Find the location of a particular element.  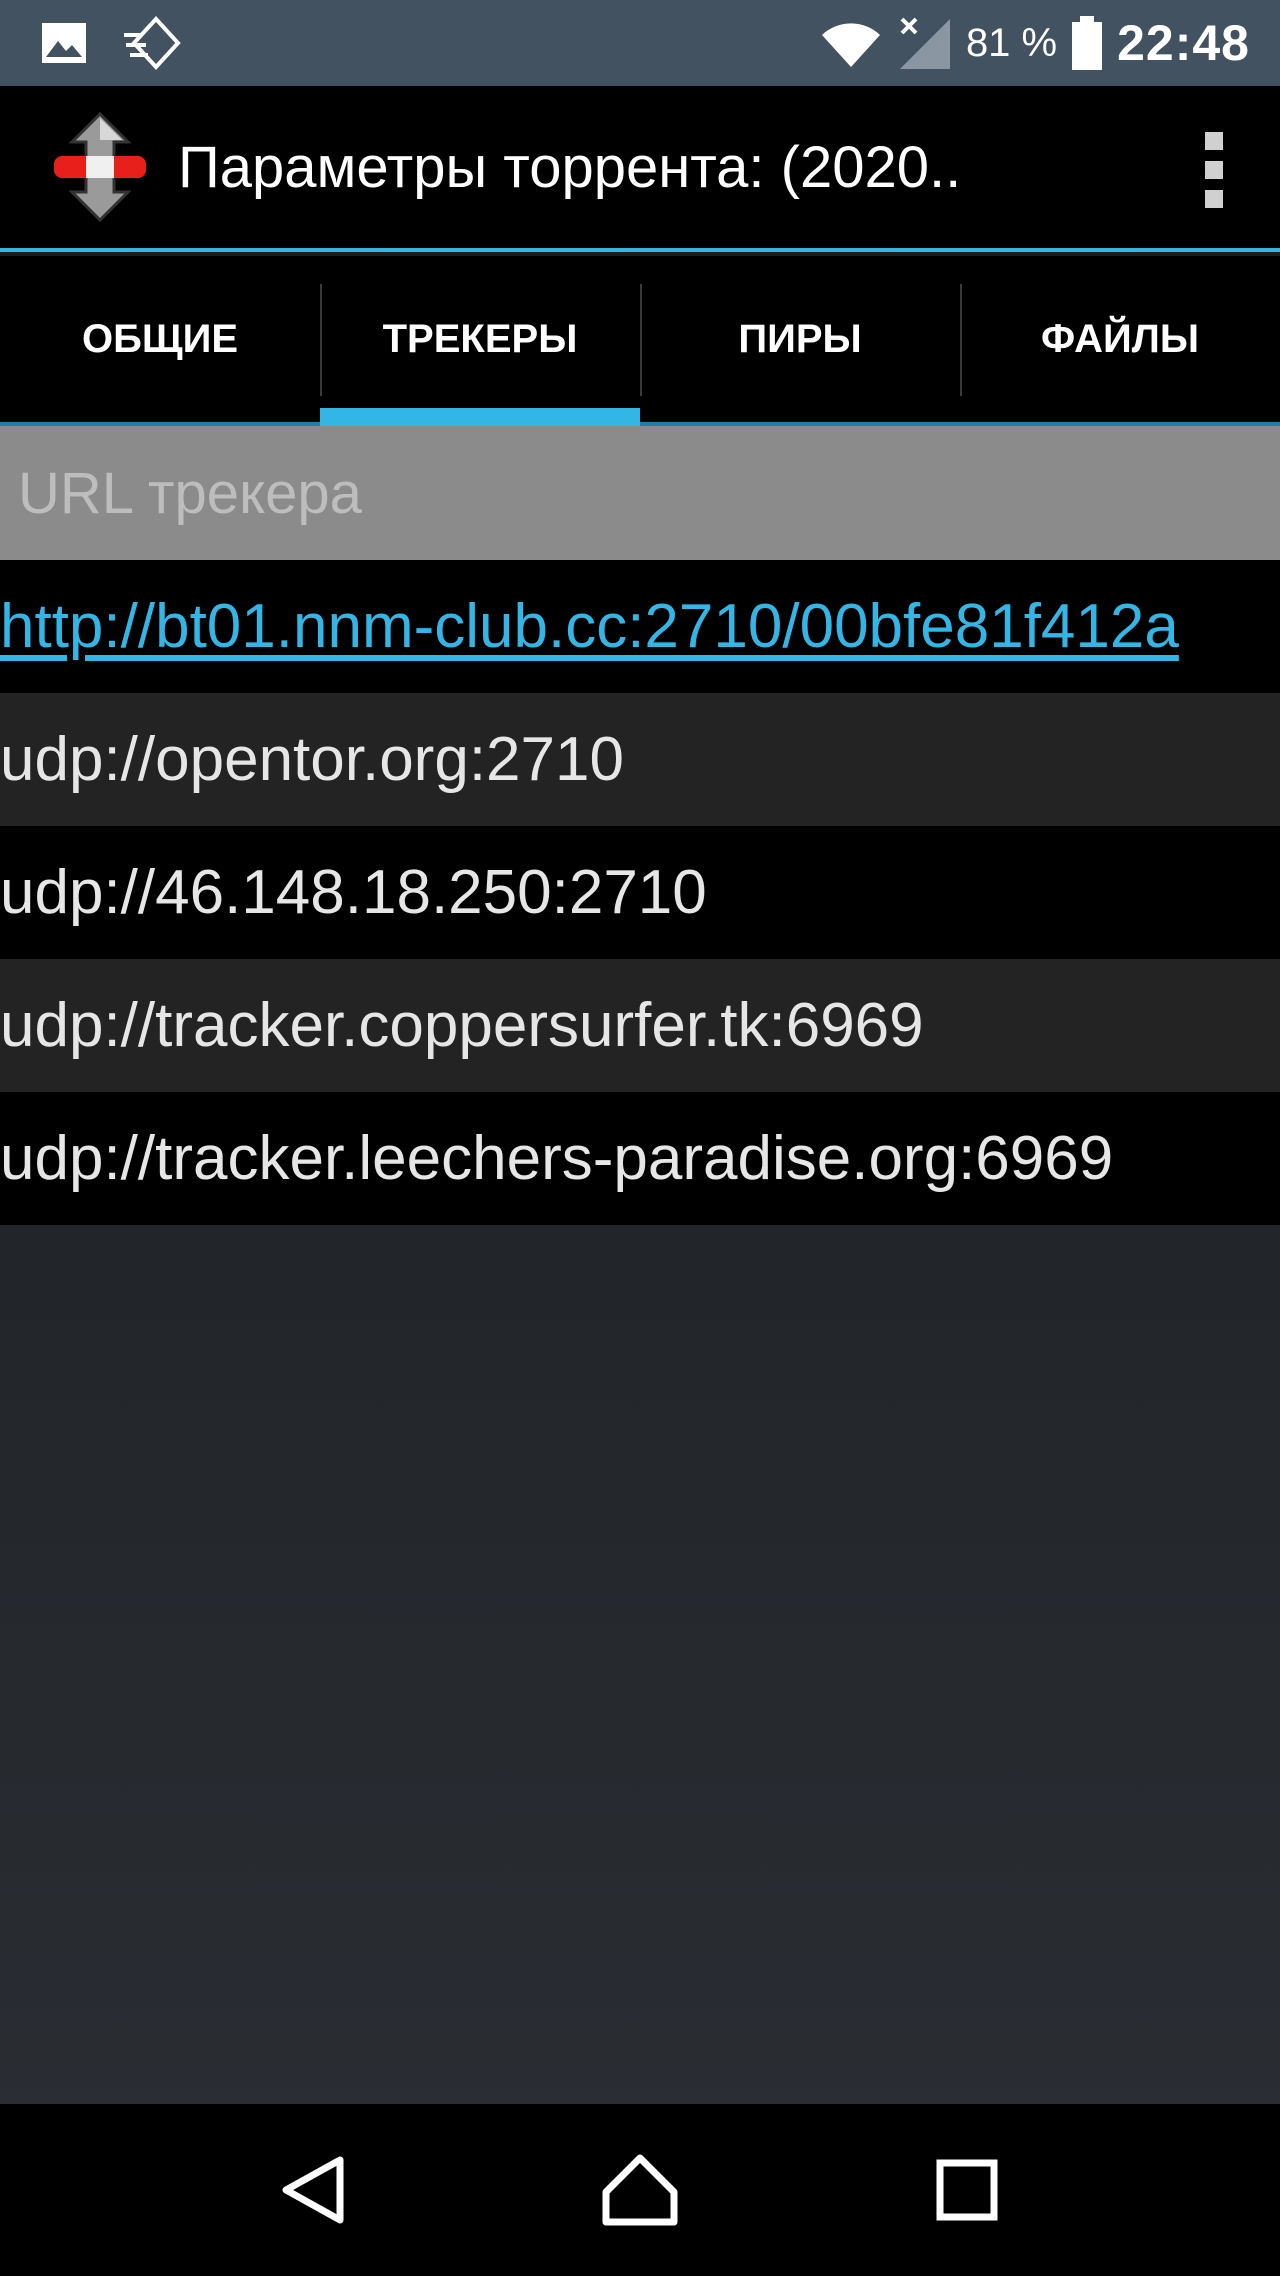

home-icon is located at coordinates (640, 2190).